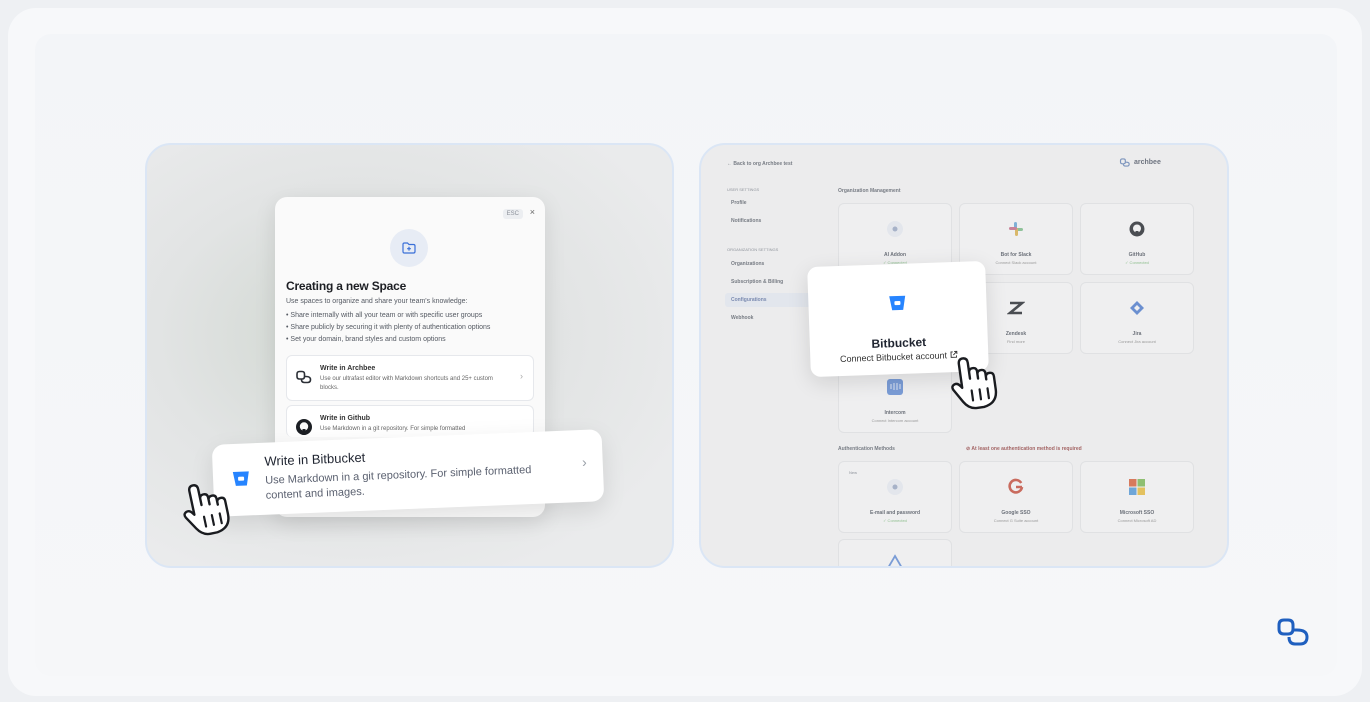 The image size is (1370, 702). What do you see at coordinates (757, 282) in the screenshot?
I see `sidebar-item-billing: Subscription & Billing` at bounding box center [757, 282].